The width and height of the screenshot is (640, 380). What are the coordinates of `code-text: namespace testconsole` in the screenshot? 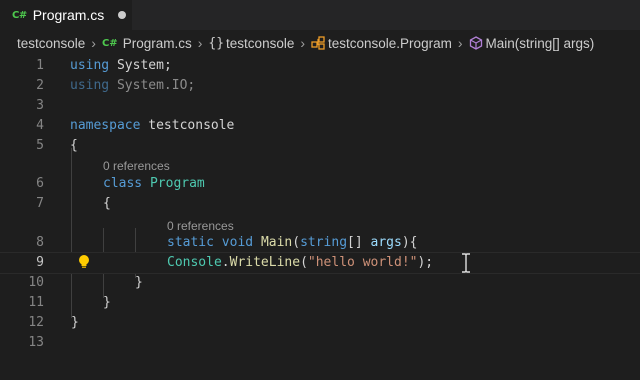 It's located at (152, 125).